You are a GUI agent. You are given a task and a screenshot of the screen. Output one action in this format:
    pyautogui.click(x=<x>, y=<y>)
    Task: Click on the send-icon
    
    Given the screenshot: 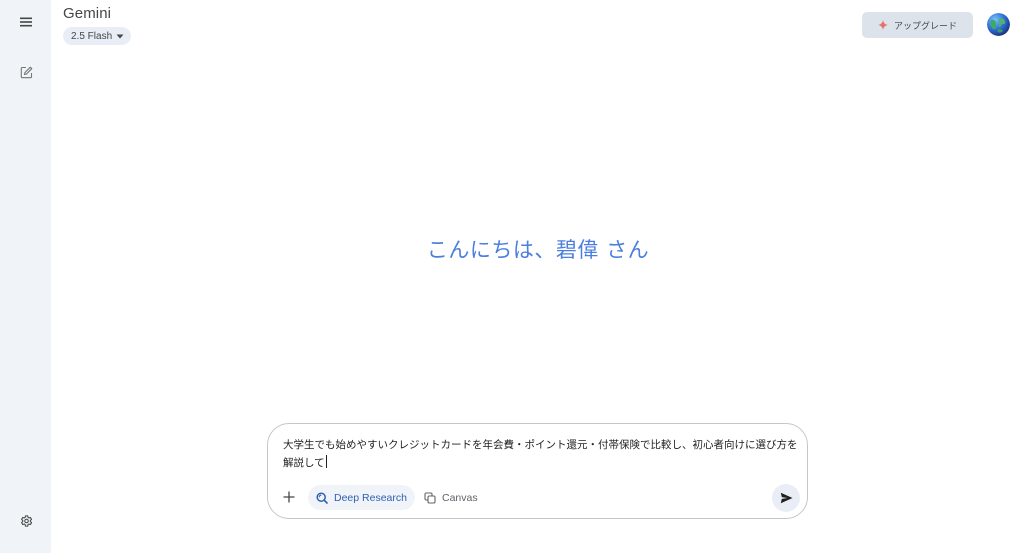 What is the action you would take?
    pyautogui.click(x=786, y=498)
    